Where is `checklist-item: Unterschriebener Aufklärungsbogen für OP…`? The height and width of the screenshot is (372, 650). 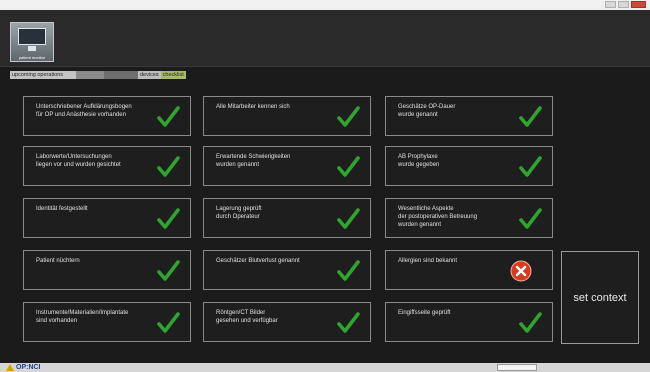 checklist-item: Unterschriebener Aufklärungsbogen für OP… is located at coordinates (107, 116).